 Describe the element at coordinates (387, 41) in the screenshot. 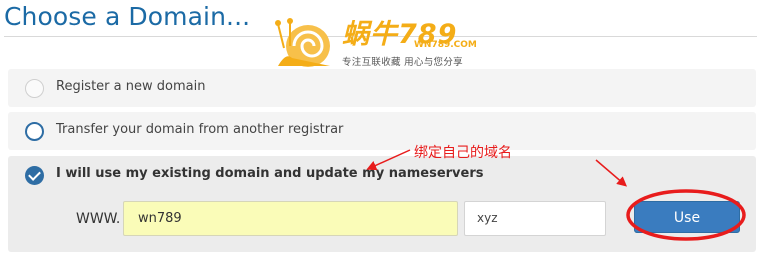

I see `watermark-logo: 蜗牛789 WN789.COM 专注互联收藏 用心与您分享` at that location.